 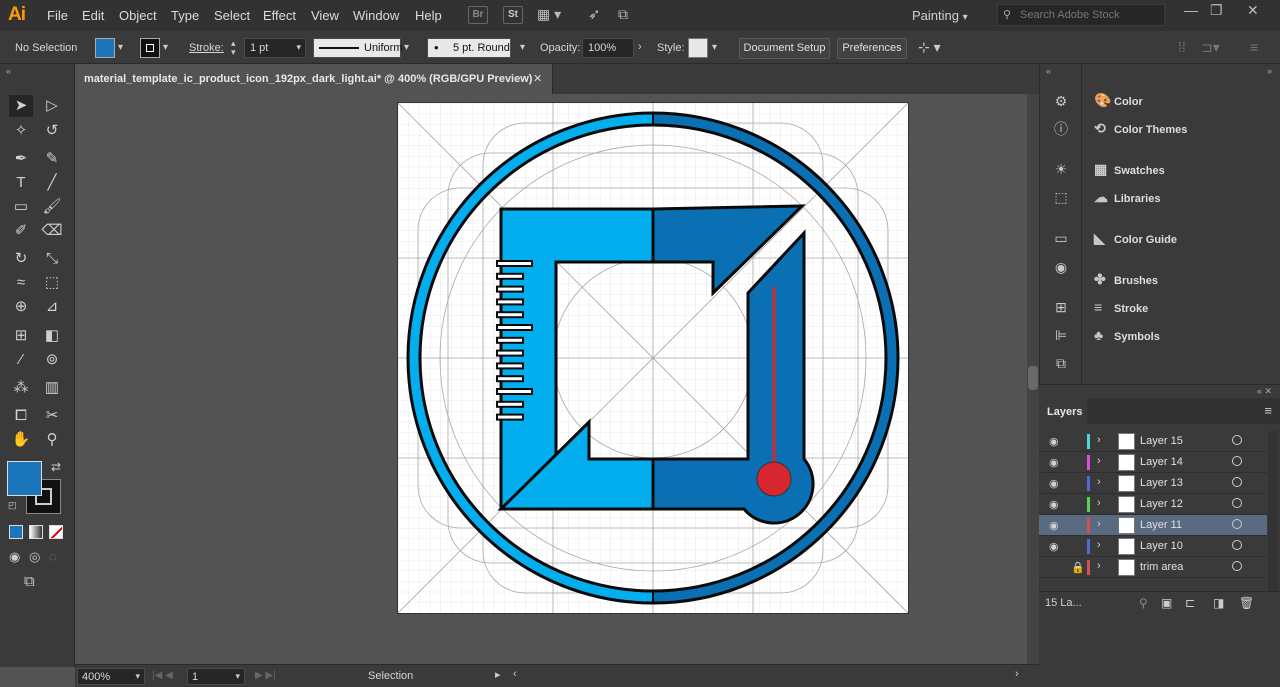 What do you see at coordinates (1210, 47) in the screenshot?
I see `transform-icon: ⊐▾` at bounding box center [1210, 47].